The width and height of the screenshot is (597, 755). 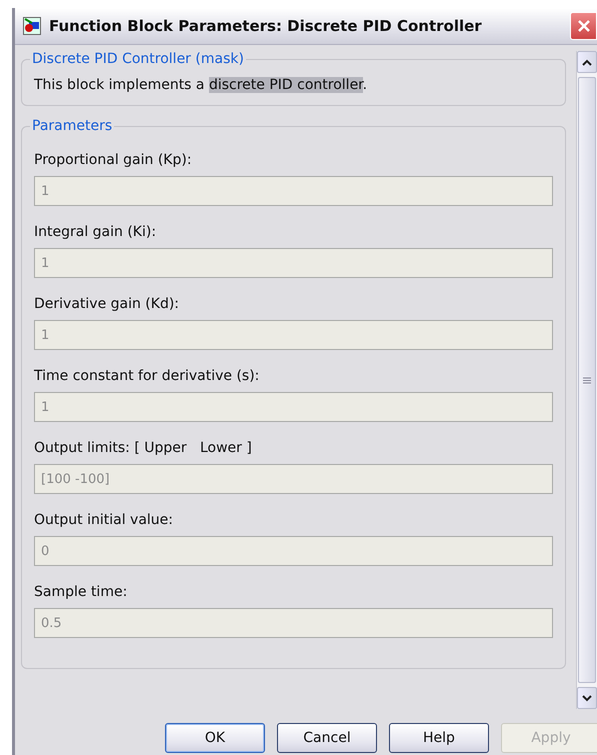 What do you see at coordinates (215, 738) in the screenshot?
I see `dialog-button: OK` at bounding box center [215, 738].